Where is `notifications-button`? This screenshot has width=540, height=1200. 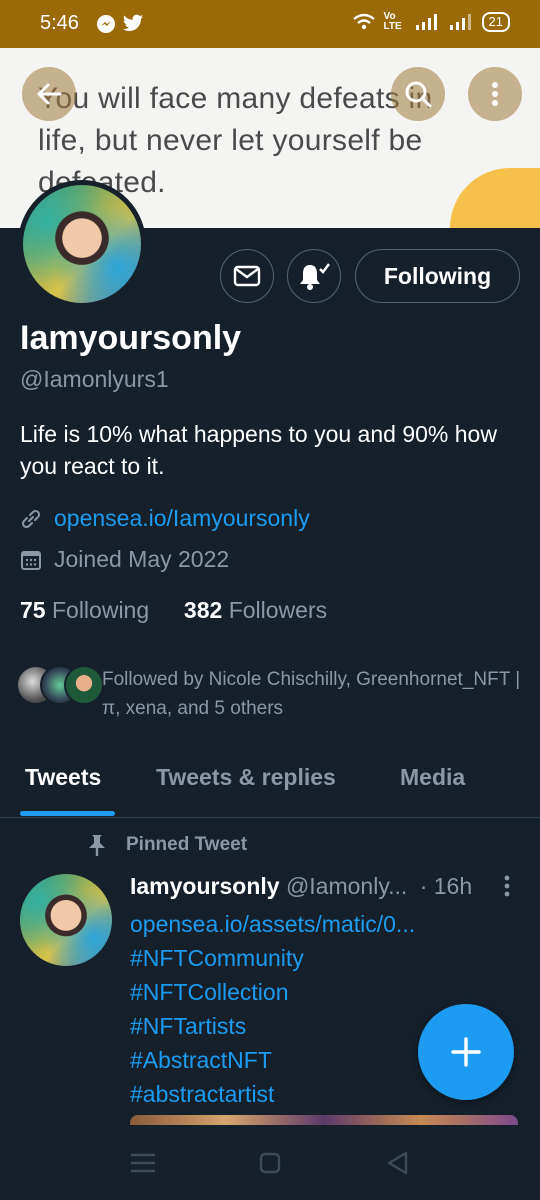
notifications-button is located at coordinates (314, 276).